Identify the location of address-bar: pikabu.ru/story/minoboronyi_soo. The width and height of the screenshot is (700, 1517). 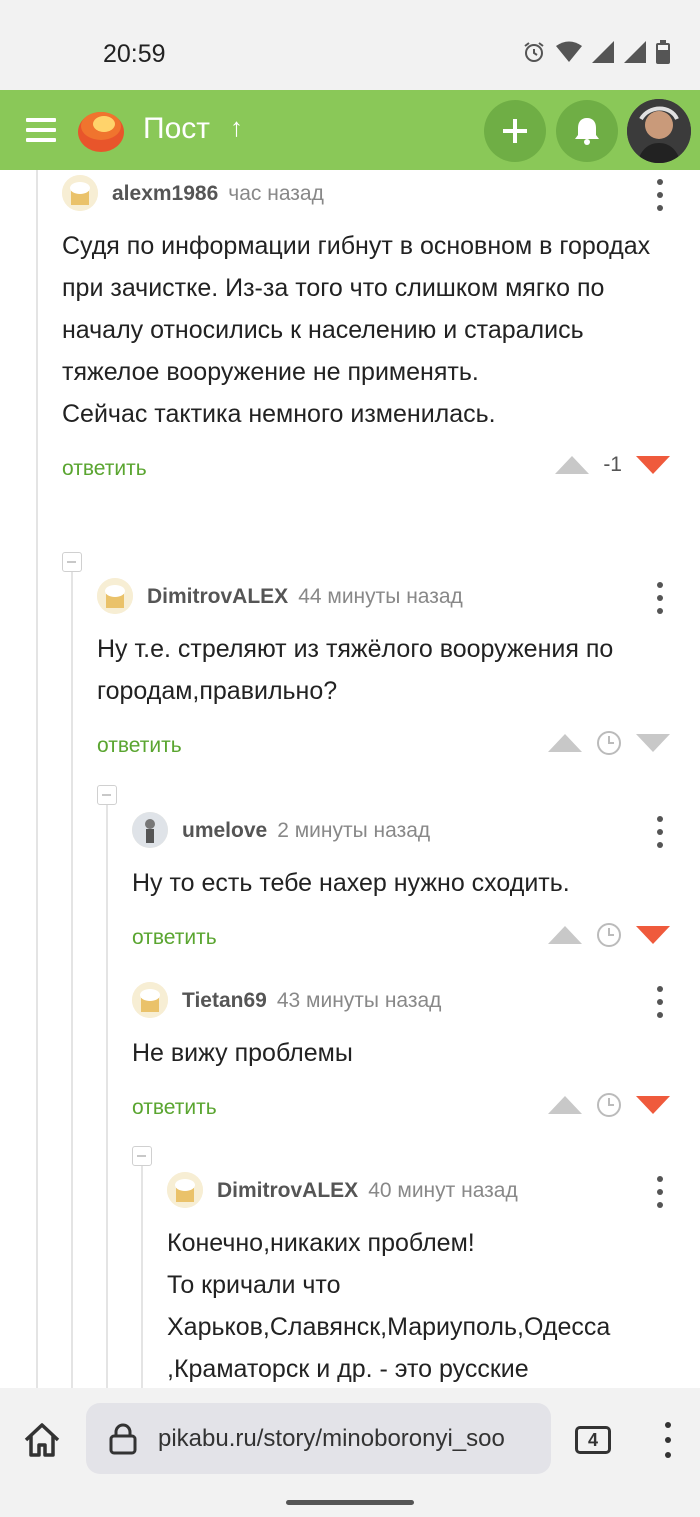
(318, 1438).